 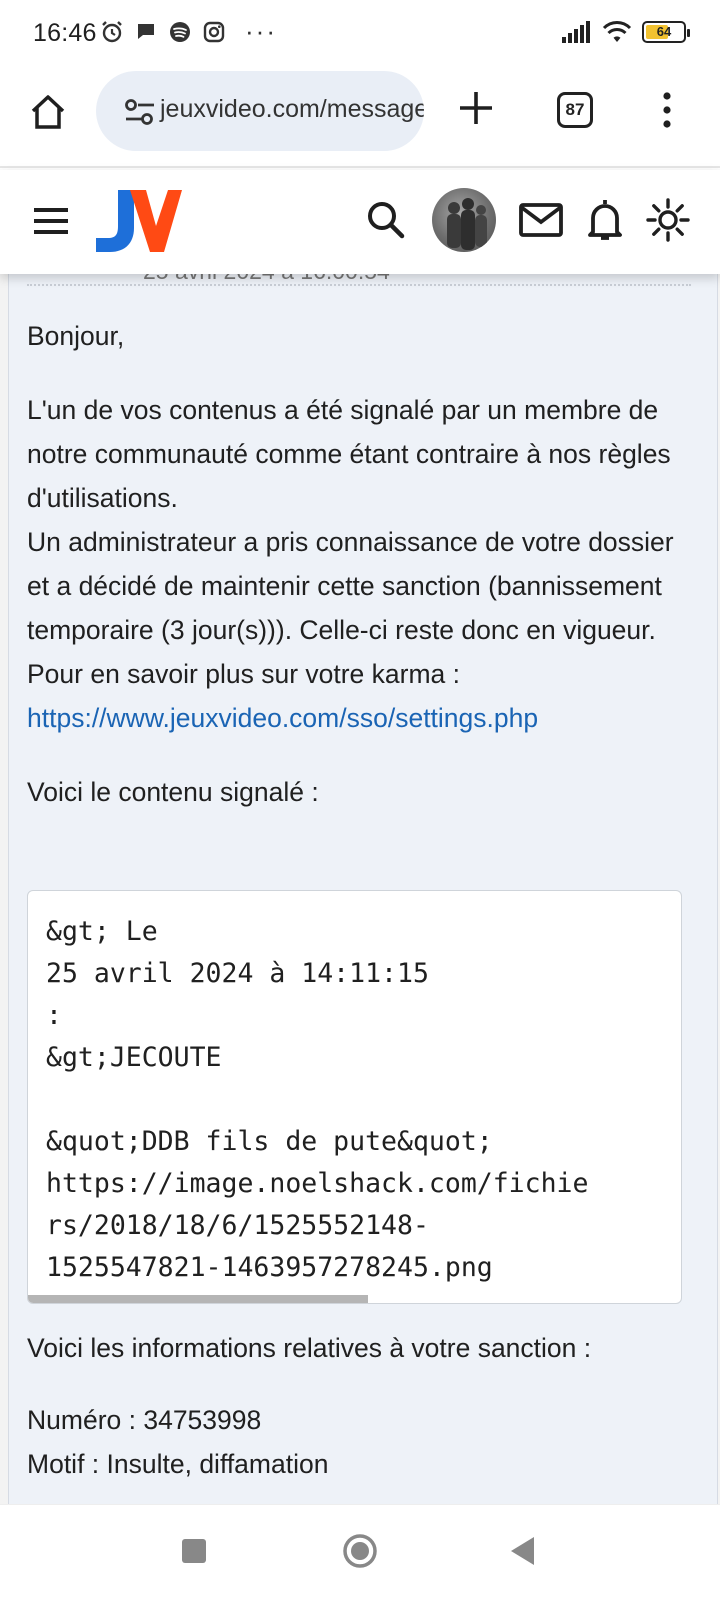 I want to click on sun-icon, so click(x=668, y=220).